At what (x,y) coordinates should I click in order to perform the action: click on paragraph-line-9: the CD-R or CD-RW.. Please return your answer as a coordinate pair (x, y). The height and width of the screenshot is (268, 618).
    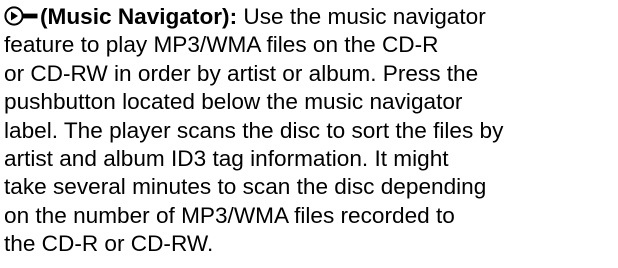
    Looking at the image, I should click on (109, 244).